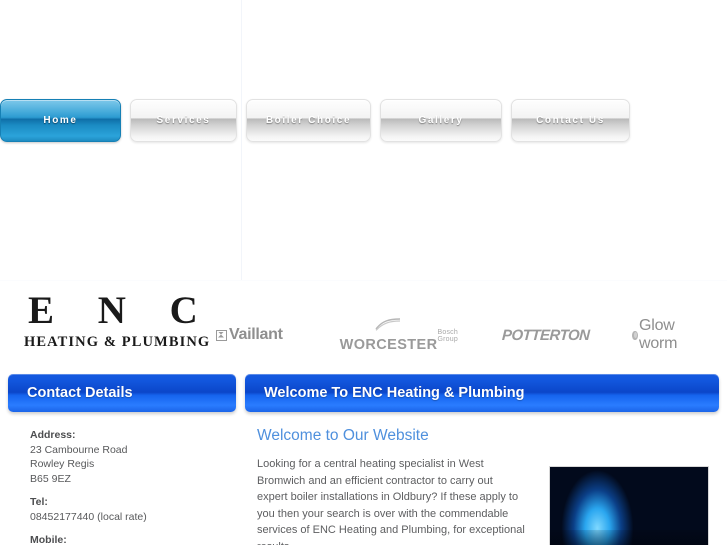  Describe the element at coordinates (128, 539) in the screenshot. I see `contact-mobile-block: Mobile: +44.7759815831` at that location.